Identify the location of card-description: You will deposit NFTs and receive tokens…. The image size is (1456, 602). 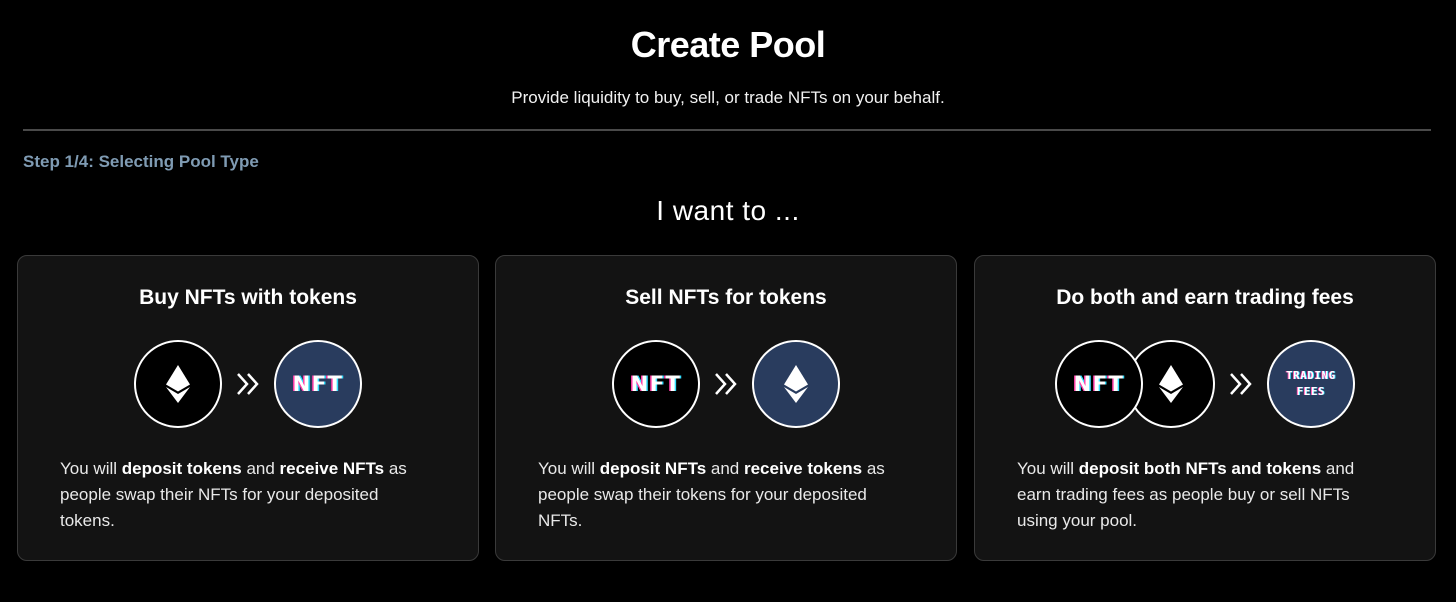
(711, 494).